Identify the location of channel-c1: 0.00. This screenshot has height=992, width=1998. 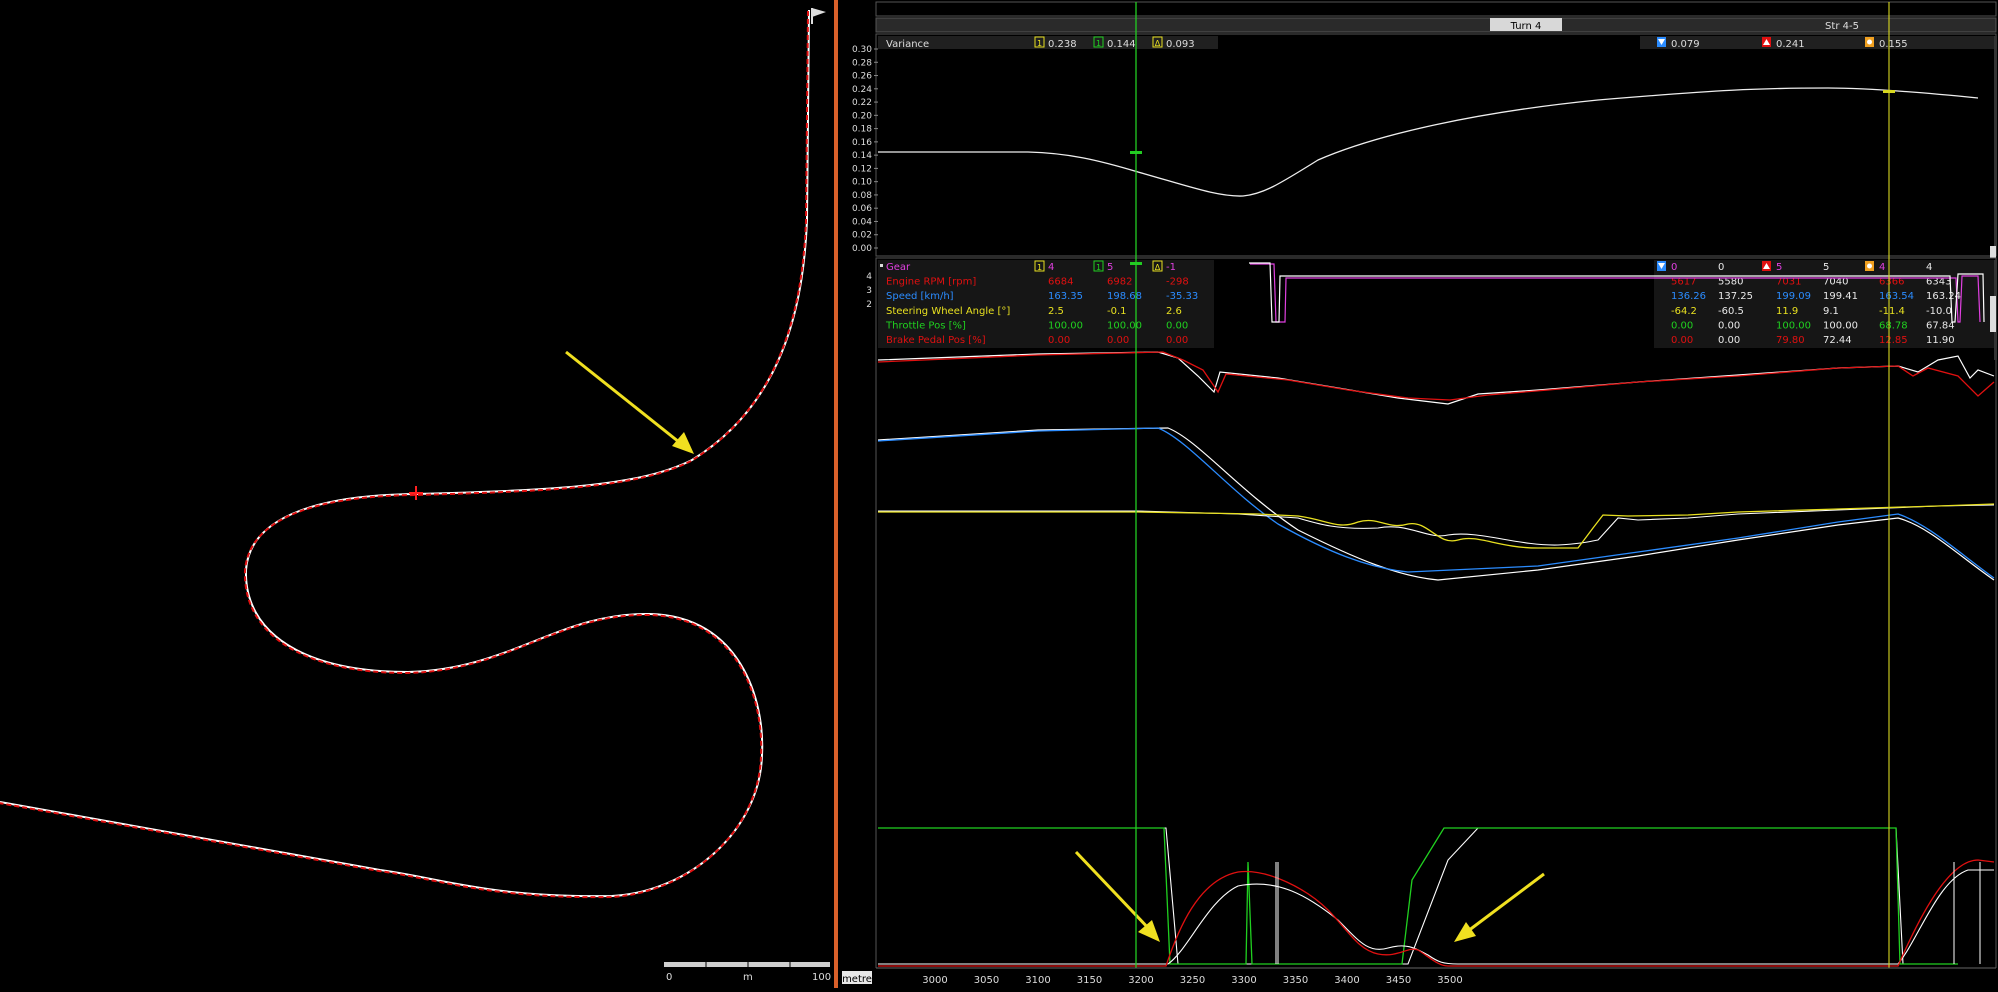
(1059, 340).